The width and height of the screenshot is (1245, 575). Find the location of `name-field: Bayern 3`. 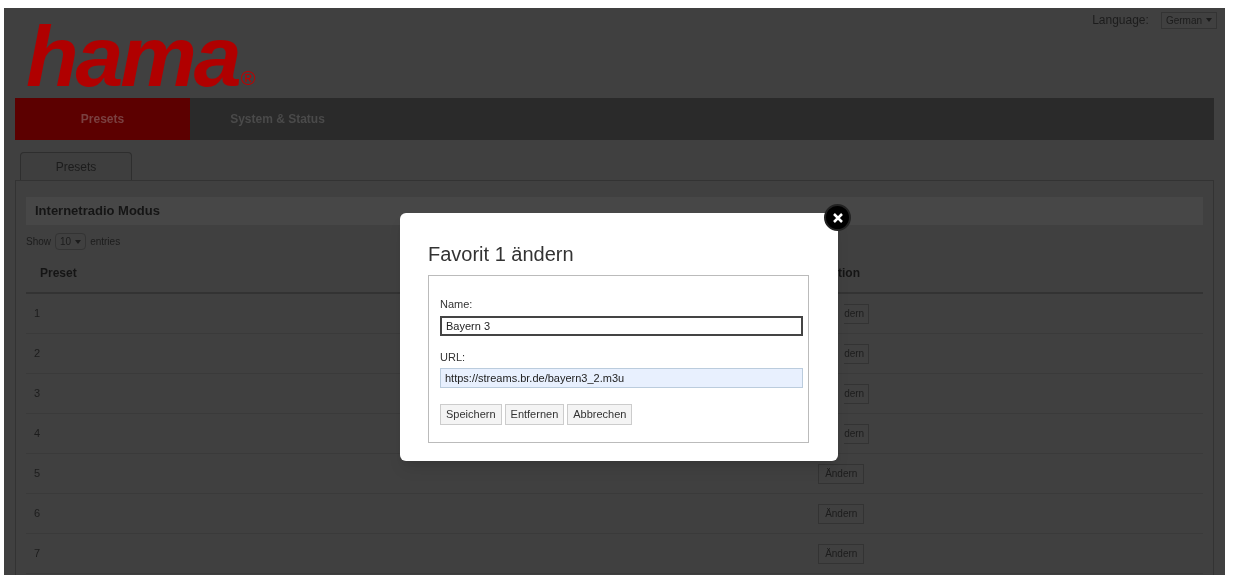

name-field: Bayern 3 is located at coordinates (621, 325).